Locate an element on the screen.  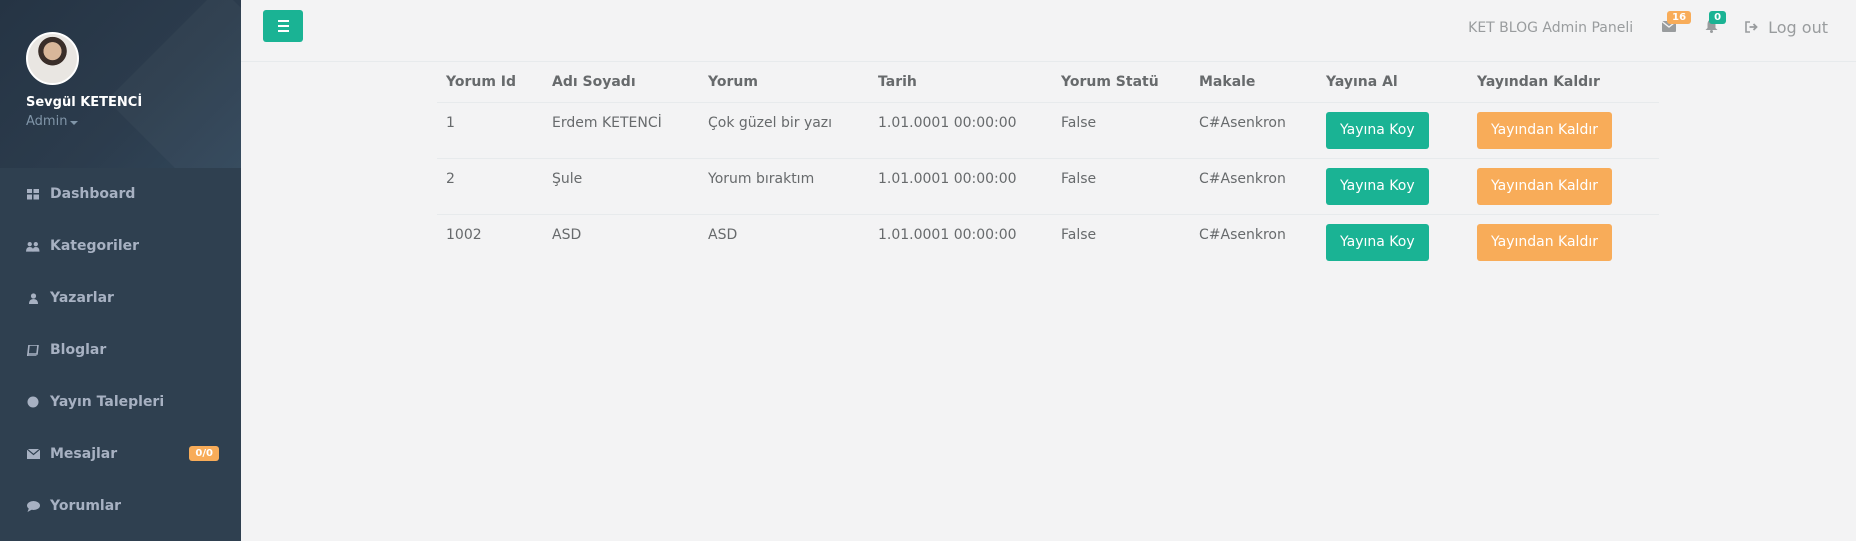
sidebar-item-dashboard: Dashboard is located at coordinates (120, 194).